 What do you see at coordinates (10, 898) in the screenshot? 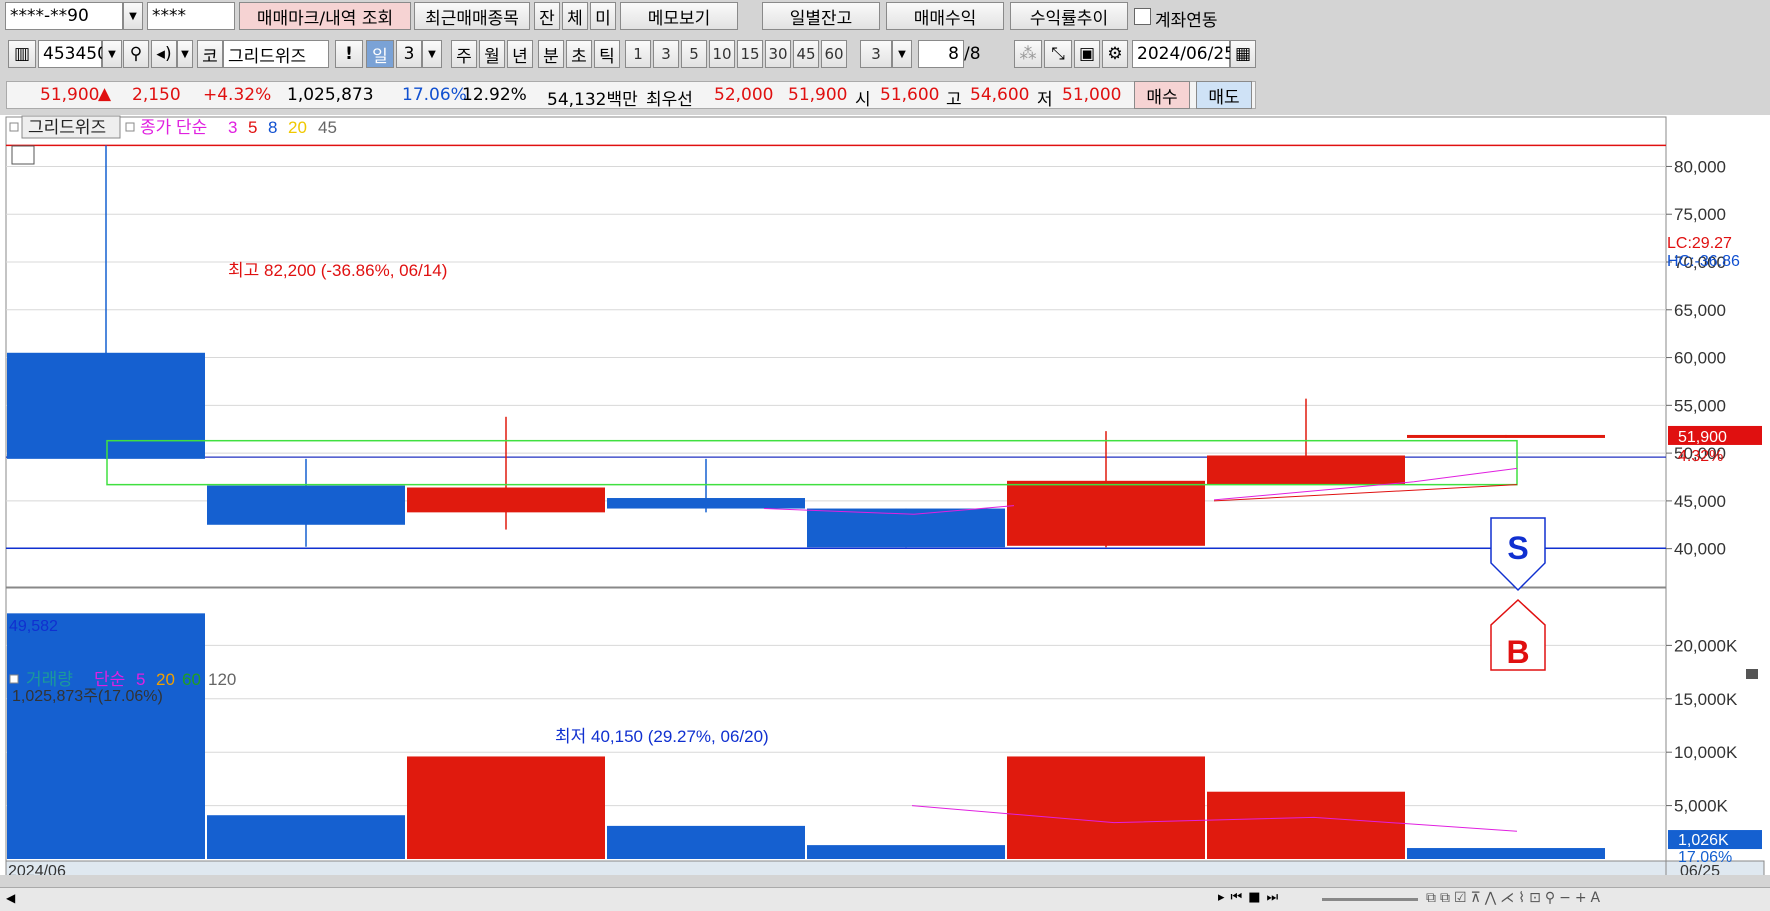
I see `scroll-left-icon: ◀` at bounding box center [10, 898].